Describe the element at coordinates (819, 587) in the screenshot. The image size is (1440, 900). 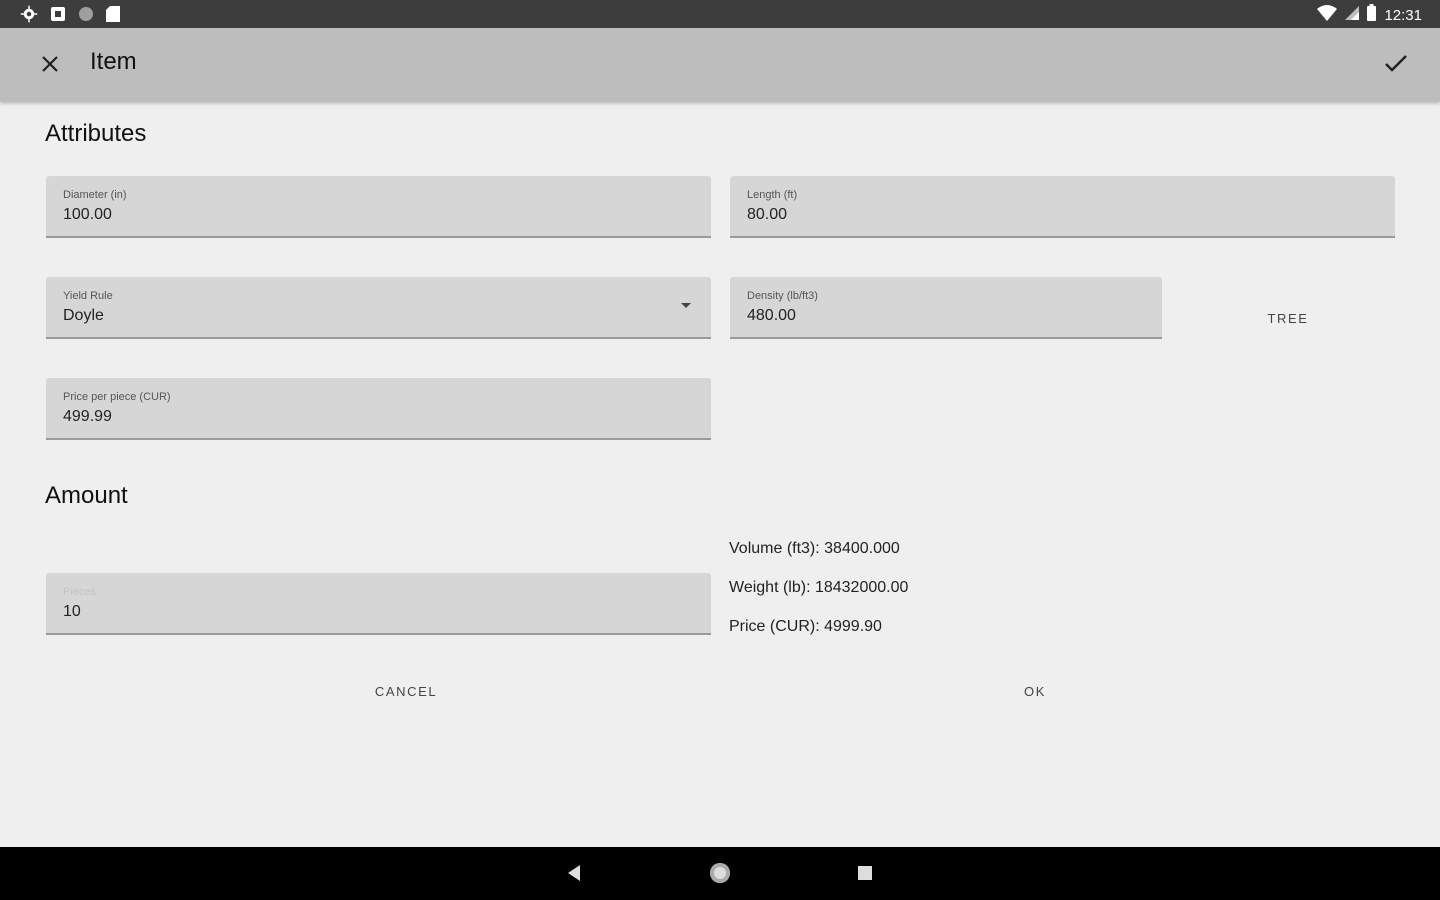
I see `weight-text: Weight (lb): 18432000.00` at that location.